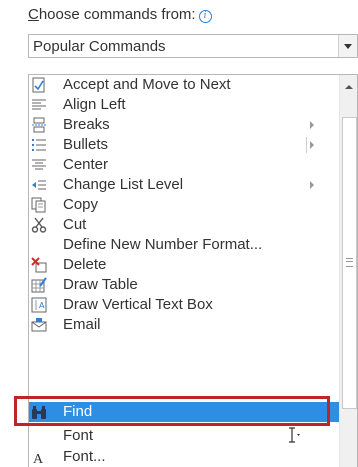 The height and width of the screenshot is (467, 358). I want to click on command-label: Align Left, so click(94, 104).